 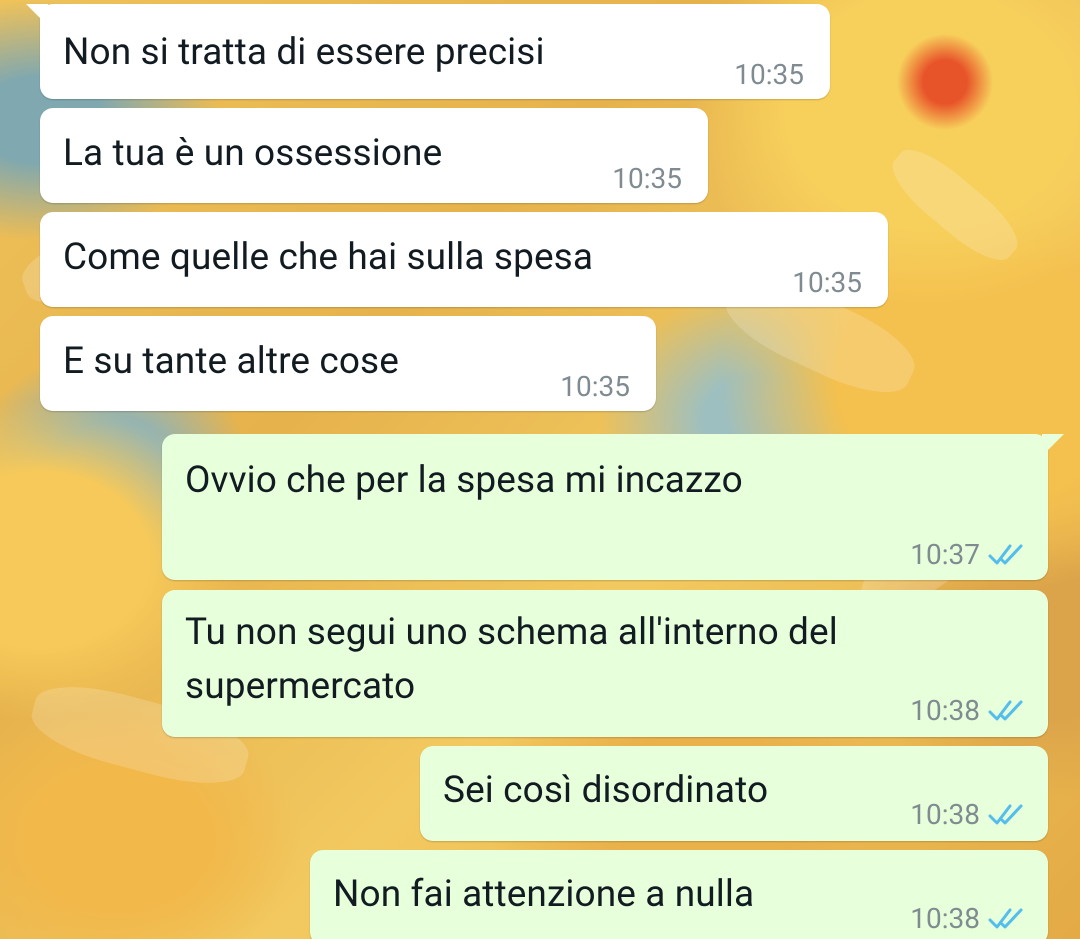 What do you see at coordinates (253, 153) in the screenshot?
I see `message-text: La tua è un ossessione` at bounding box center [253, 153].